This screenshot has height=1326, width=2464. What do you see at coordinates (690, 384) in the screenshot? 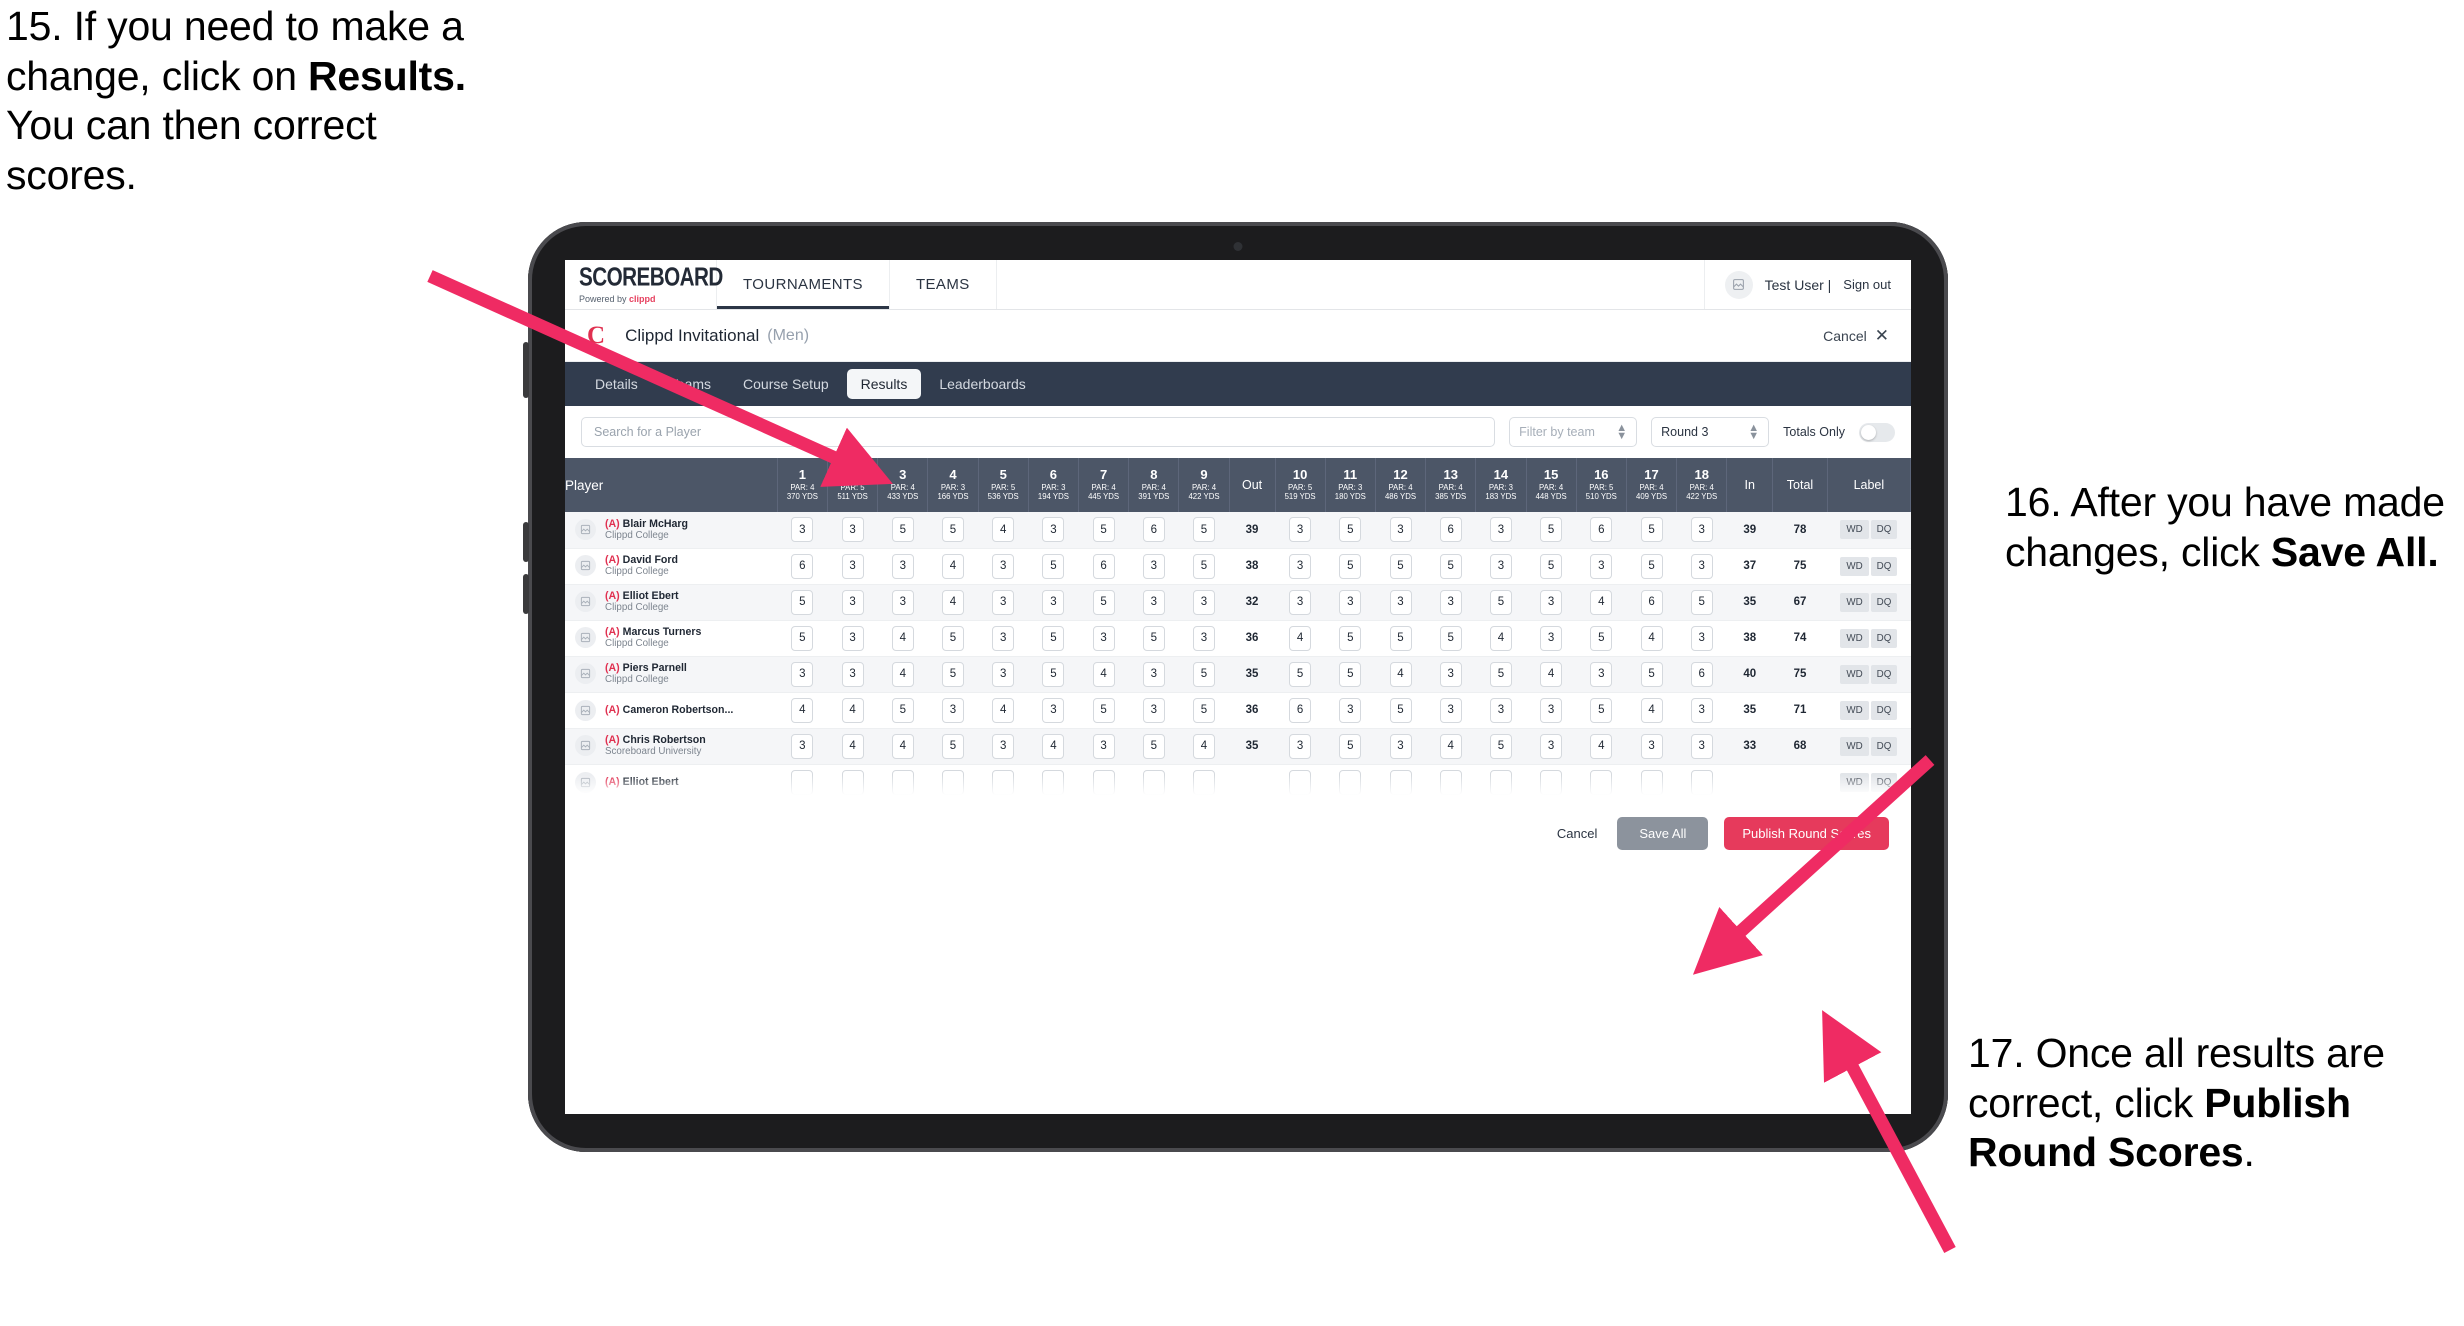
I see `tab-teams: Teams` at bounding box center [690, 384].